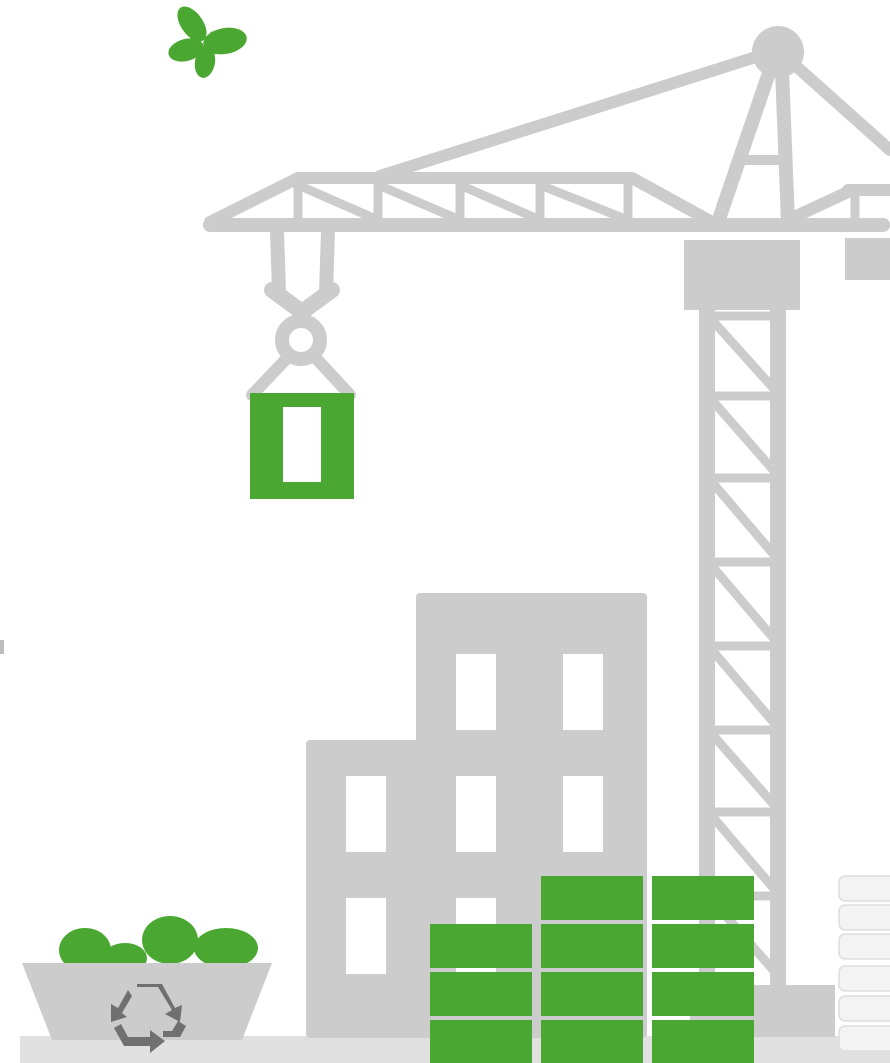 This screenshot has width=890, height=1063. I want to click on edge-mark, so click(2, 647).